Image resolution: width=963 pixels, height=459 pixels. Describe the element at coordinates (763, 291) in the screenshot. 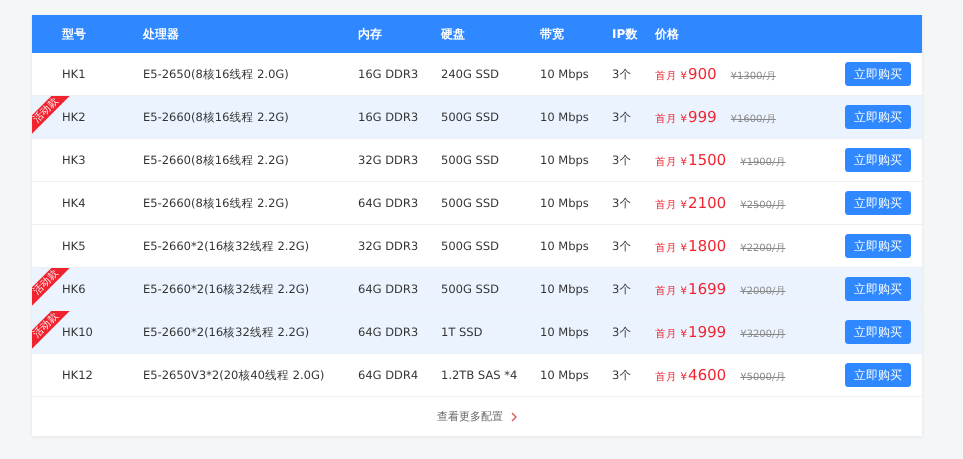

I see `original-price: ¥2000/月` at that location.